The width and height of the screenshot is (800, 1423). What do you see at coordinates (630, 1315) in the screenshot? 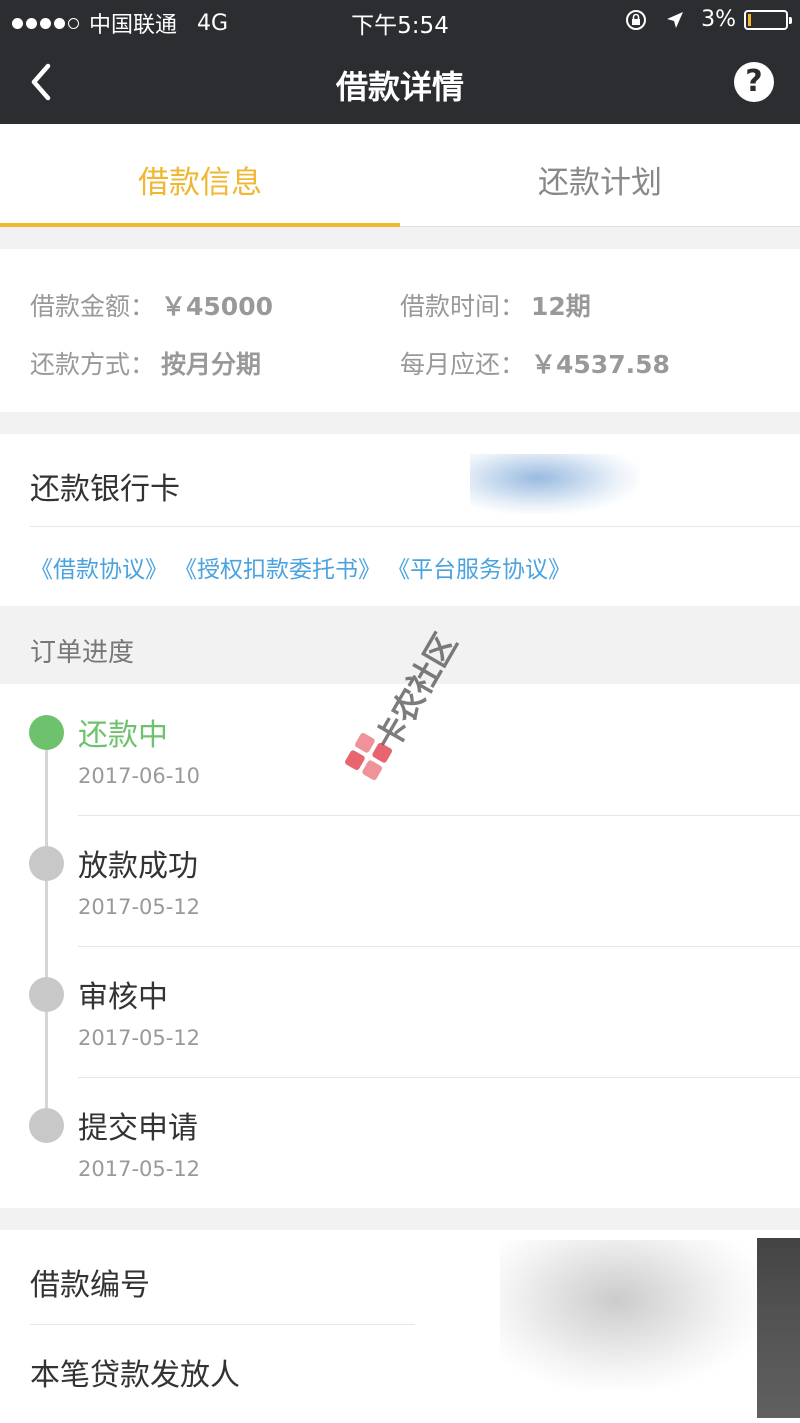
I see `redacted-loan-number` at bounding box center [630, 1315].